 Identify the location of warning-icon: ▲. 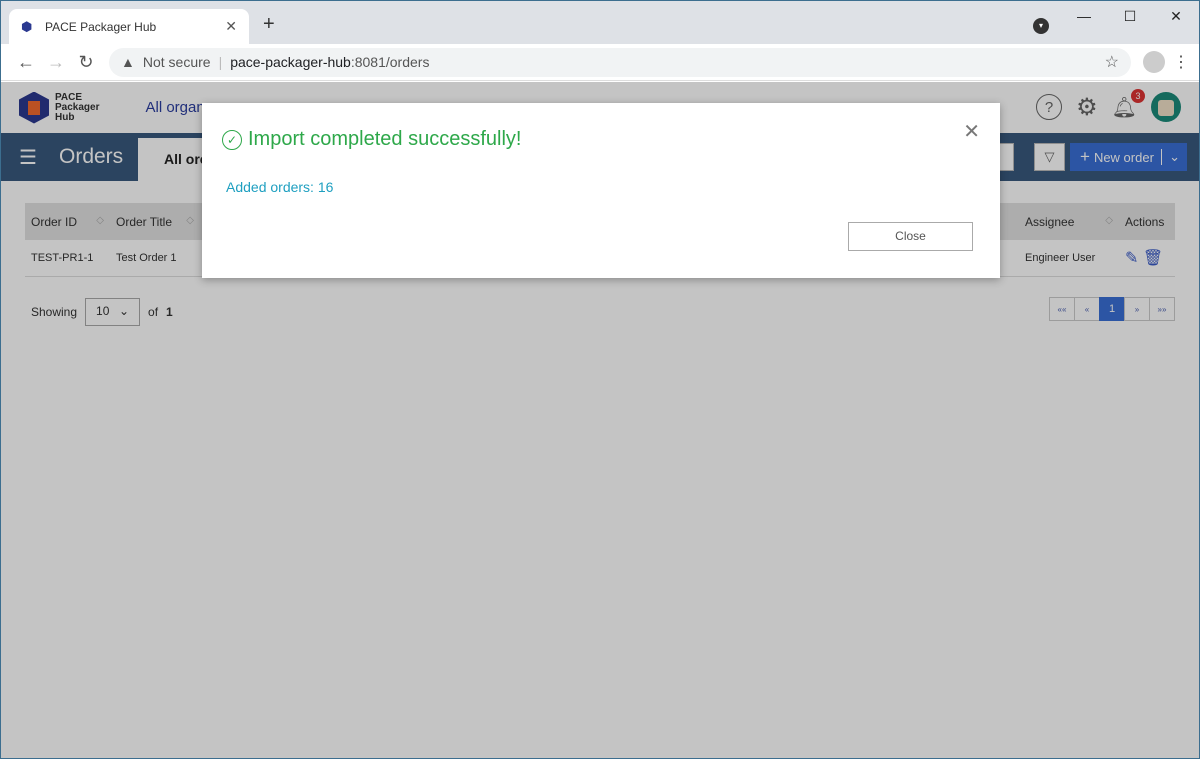
(128, 62).